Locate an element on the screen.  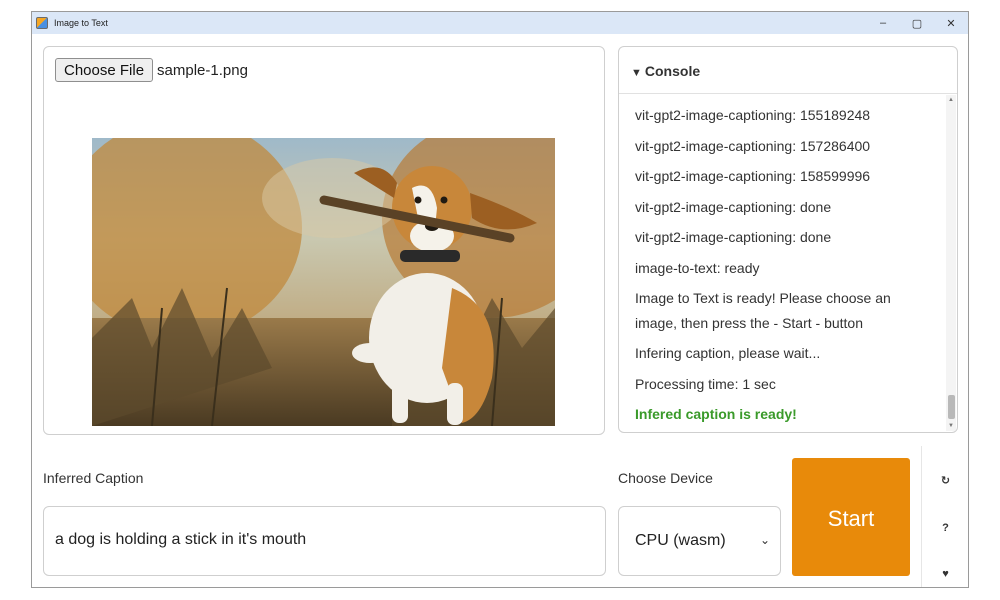
side-toolbar: ↻ ? ♥ is located at coordinates (944, 516).